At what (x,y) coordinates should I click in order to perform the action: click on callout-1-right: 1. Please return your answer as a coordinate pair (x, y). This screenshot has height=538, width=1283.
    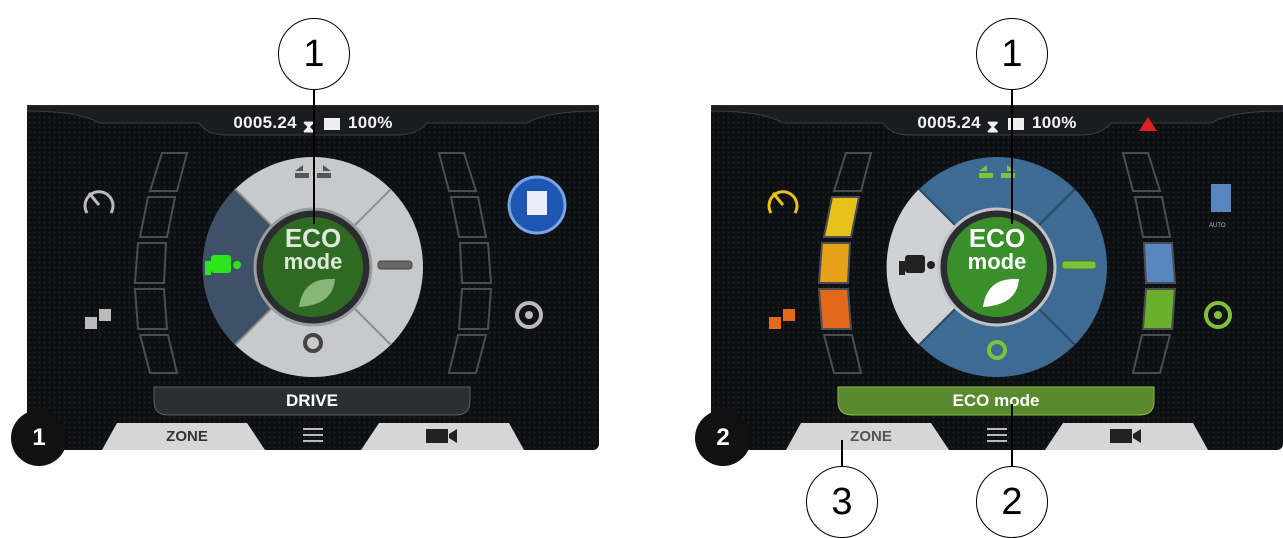
    Looking at the image, I should click on (1012, 54).